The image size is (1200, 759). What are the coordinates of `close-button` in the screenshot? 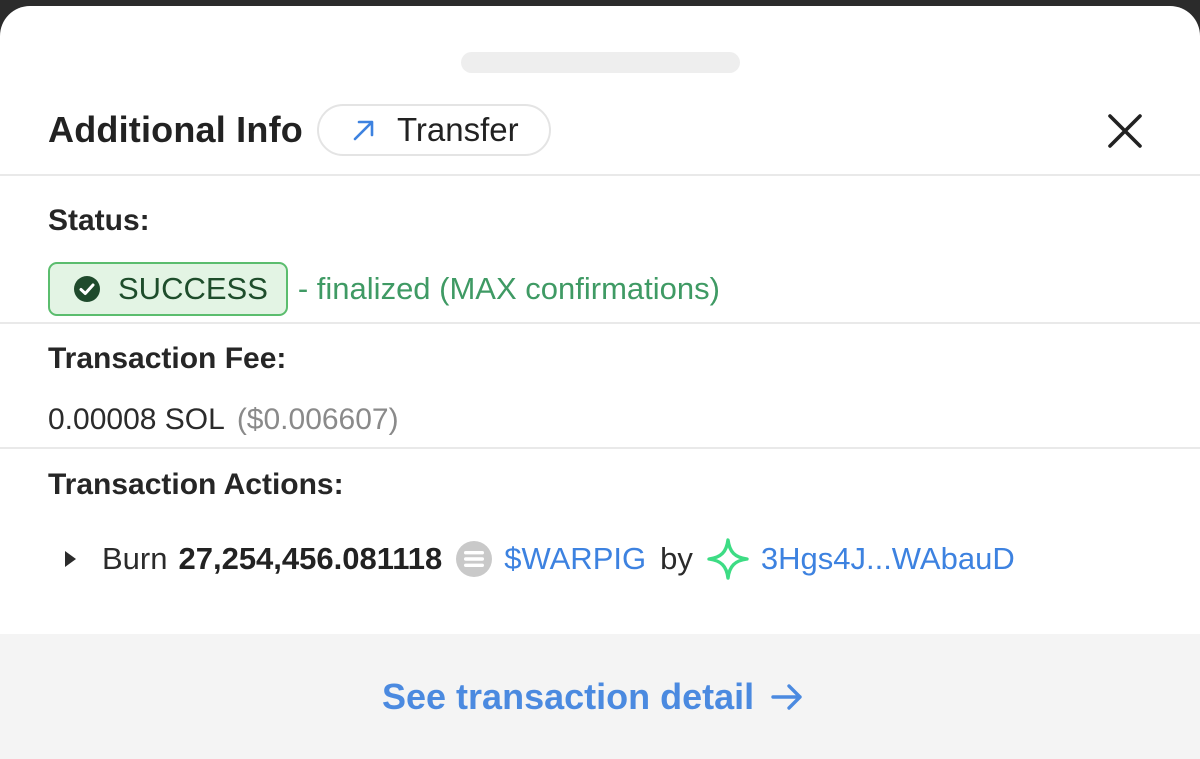 It's located at (1125, 131).